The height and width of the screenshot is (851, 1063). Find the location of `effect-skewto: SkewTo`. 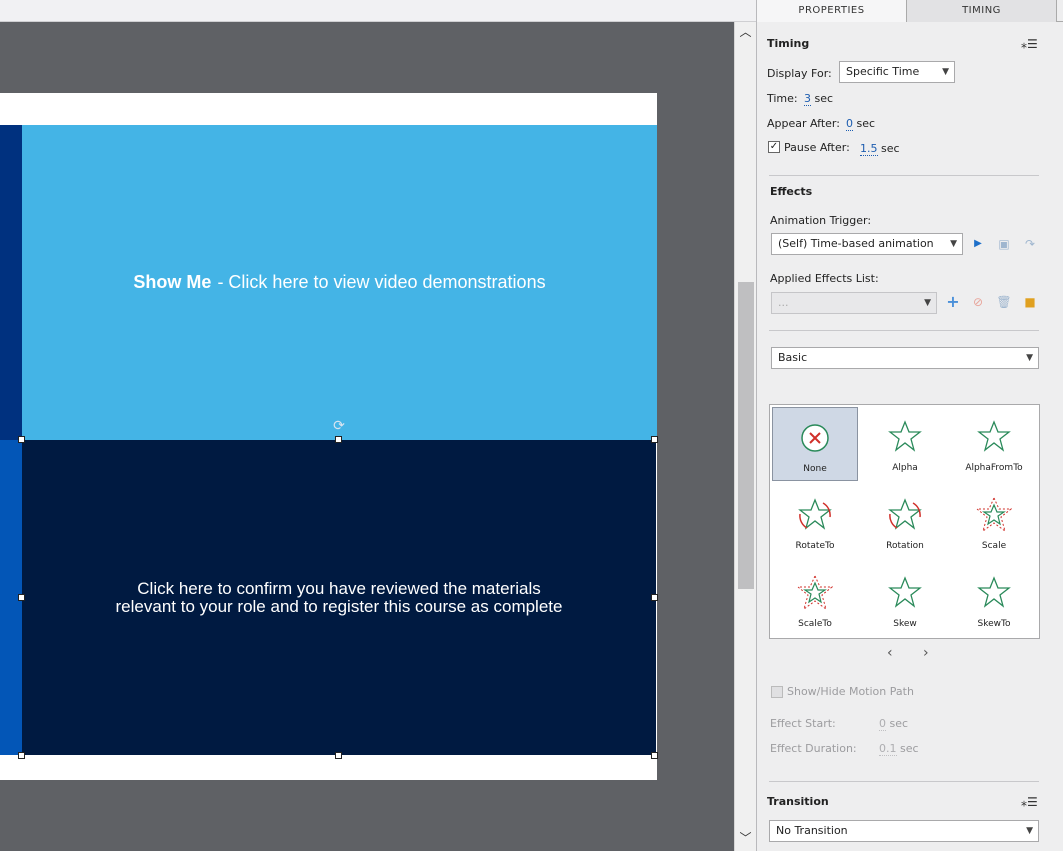

effect-skewto: SkewTo is located at coordinates (994, 600).